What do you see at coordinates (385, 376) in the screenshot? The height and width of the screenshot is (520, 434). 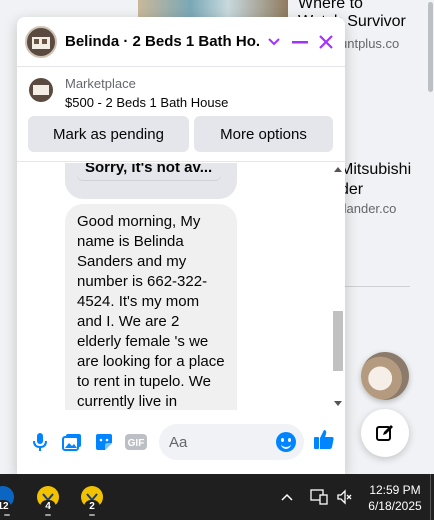 I see `chat-head-avatar` at bounding box center [385, 376].